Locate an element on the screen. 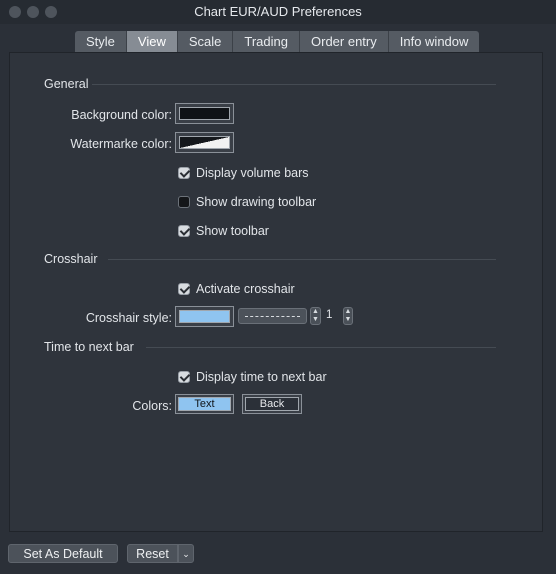 This screenshot has width=556, height=574. line-width-stepper: ▲ ▼ is located at coordinates (348, 316).